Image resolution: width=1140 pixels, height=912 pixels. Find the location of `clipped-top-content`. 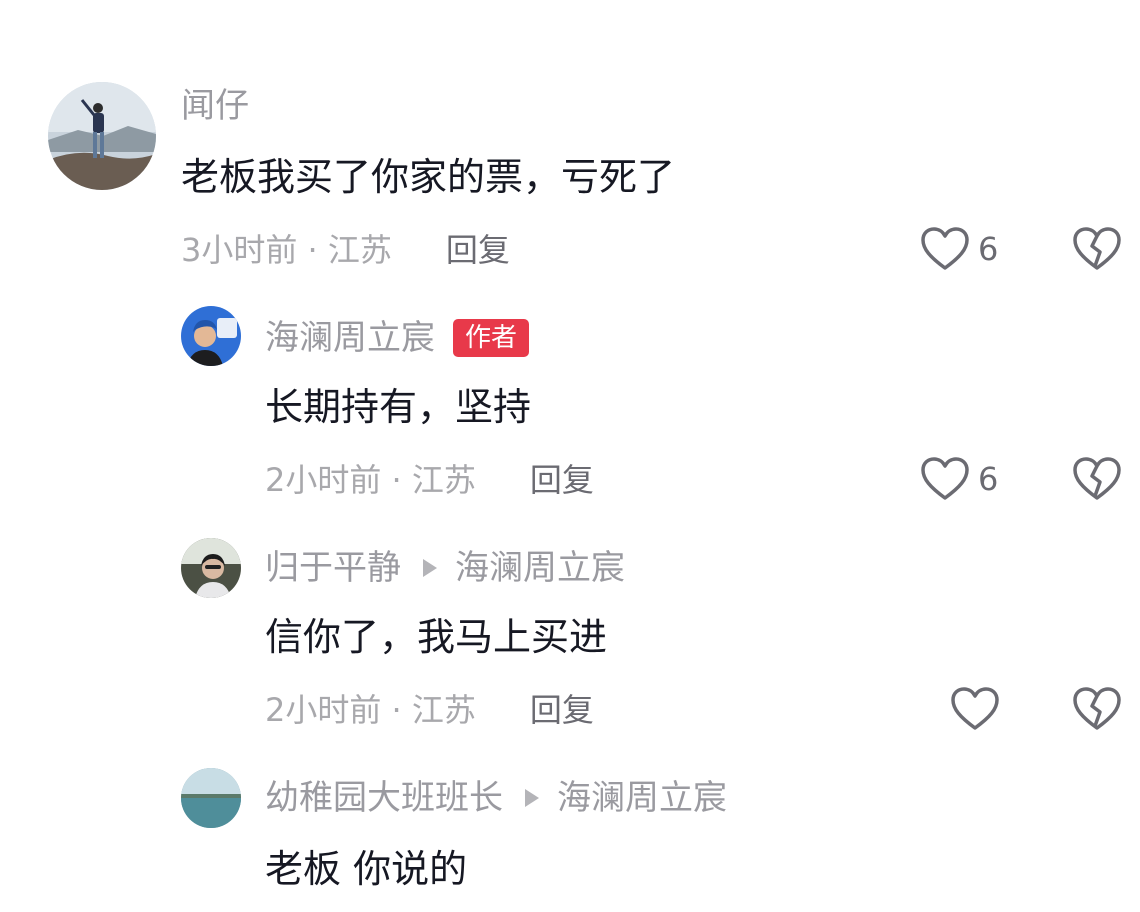

clipped-top-content is located at coordinates (620, 4).